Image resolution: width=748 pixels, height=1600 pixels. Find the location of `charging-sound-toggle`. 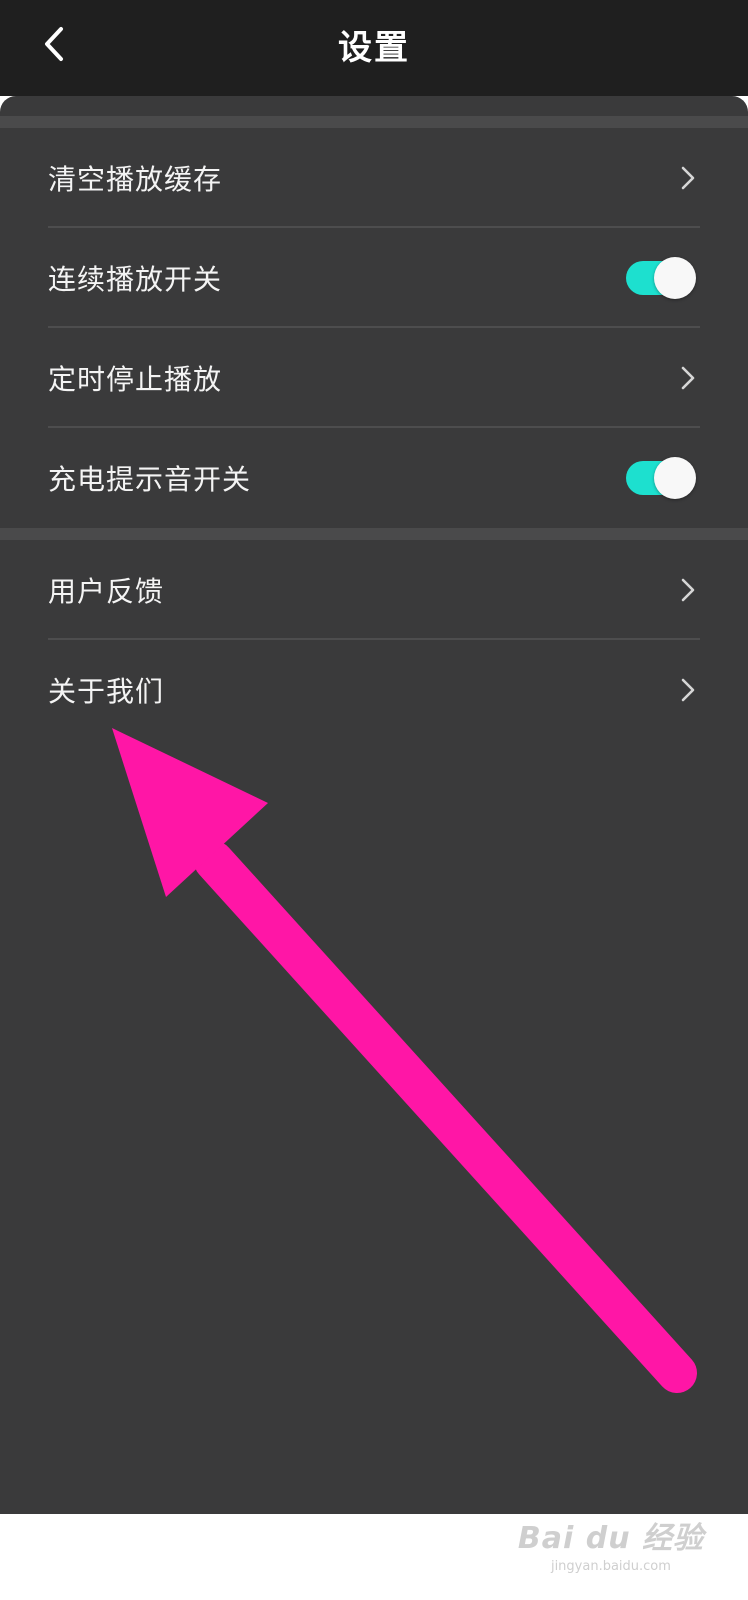

charging-sound-toggle is located at coordinates (661, 478).